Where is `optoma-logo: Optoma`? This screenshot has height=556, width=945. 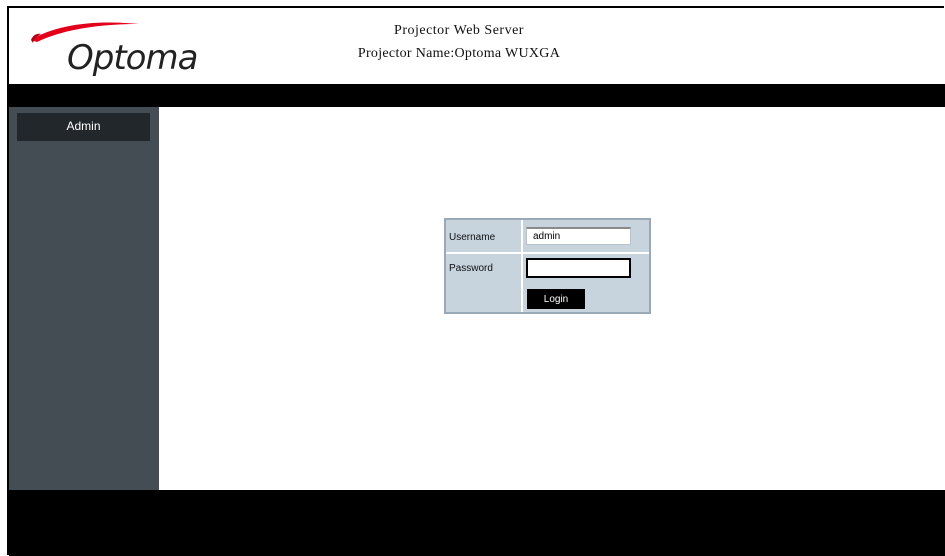
optoma-logo: Optoma is located at coordinates (117, 48).